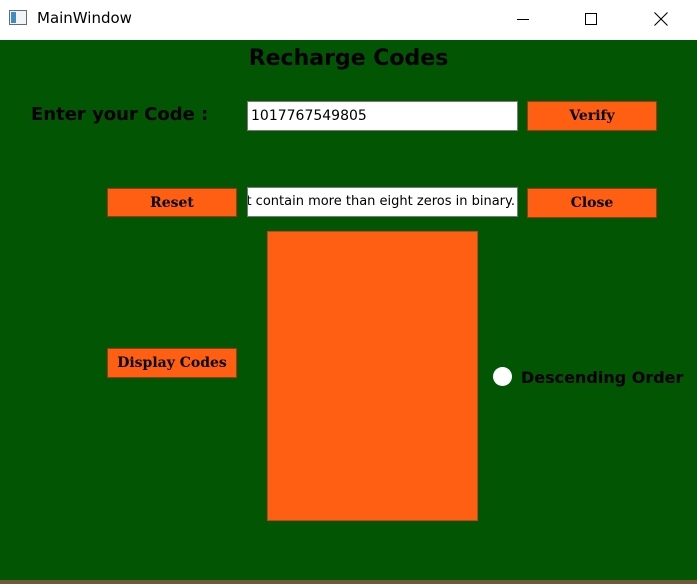  What do you see at coordinates (120, 114) in the screenshot?
I see `code-label: Enter your Code :` at bounding box center [120, 114].